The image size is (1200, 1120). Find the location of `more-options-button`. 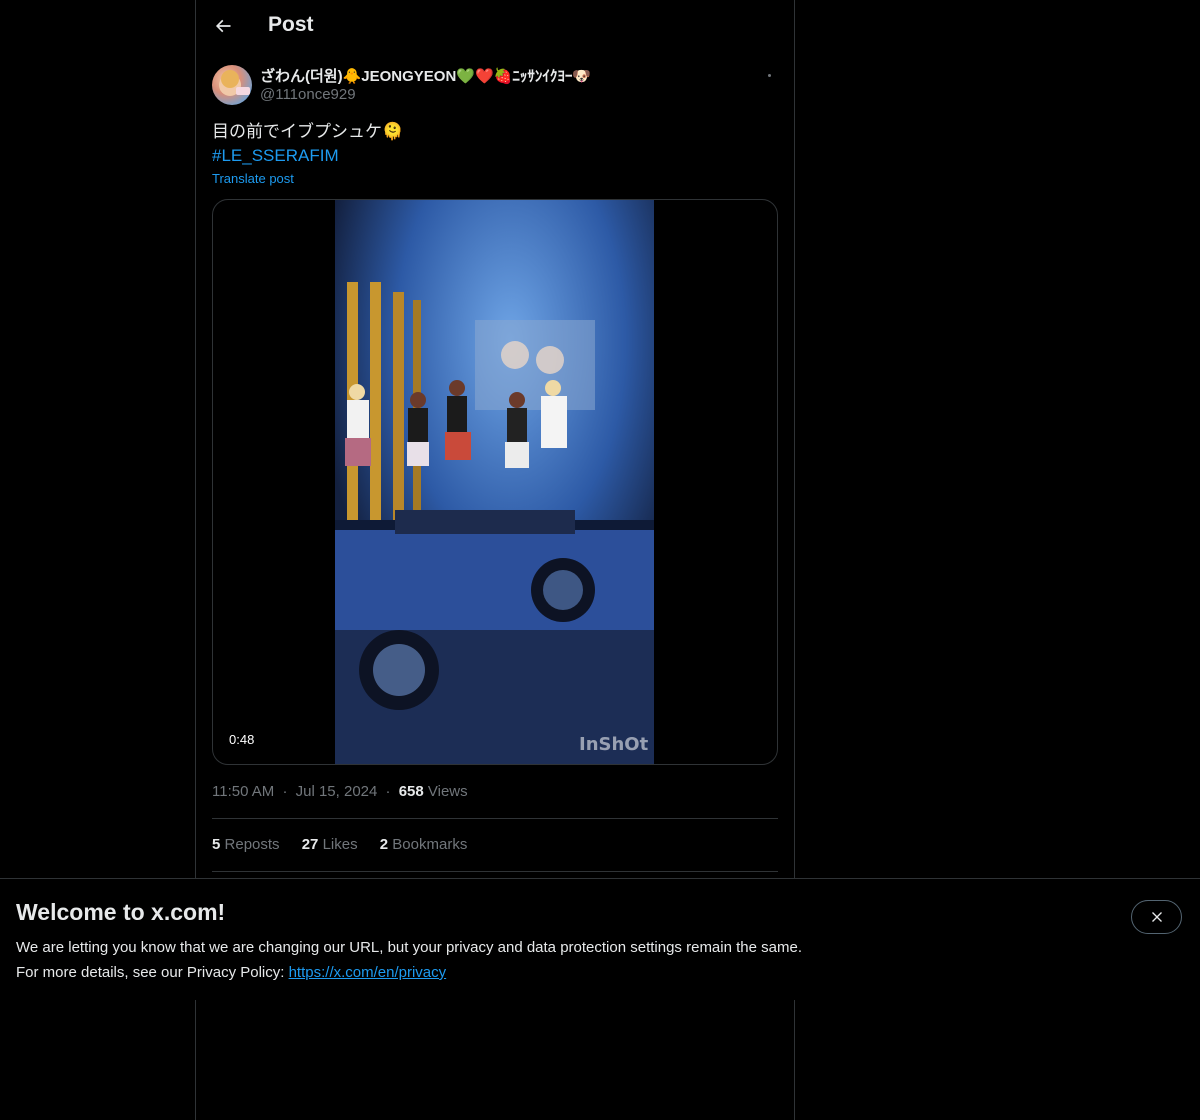

more-options-button is located at coordinates (769, 75).